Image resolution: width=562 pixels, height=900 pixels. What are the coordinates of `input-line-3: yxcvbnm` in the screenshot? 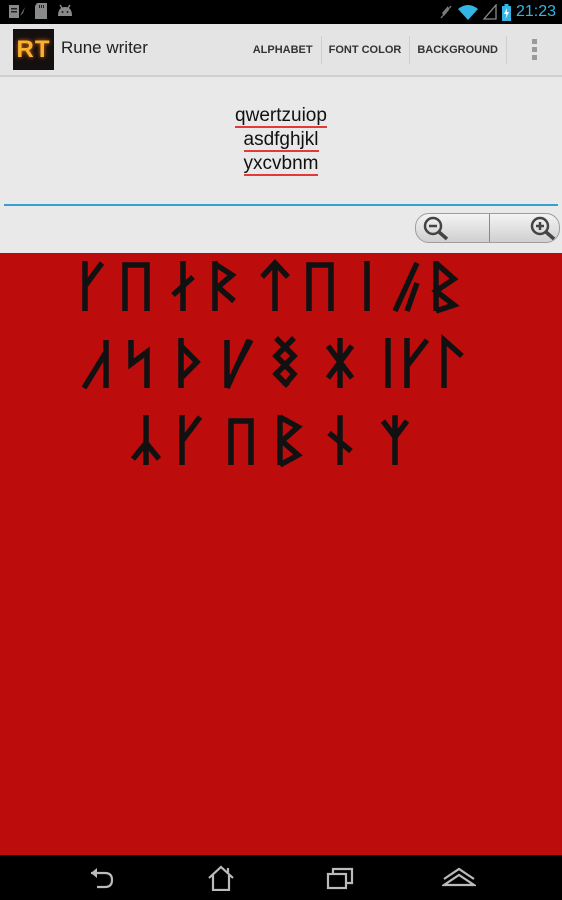 It's located at (281, 164).